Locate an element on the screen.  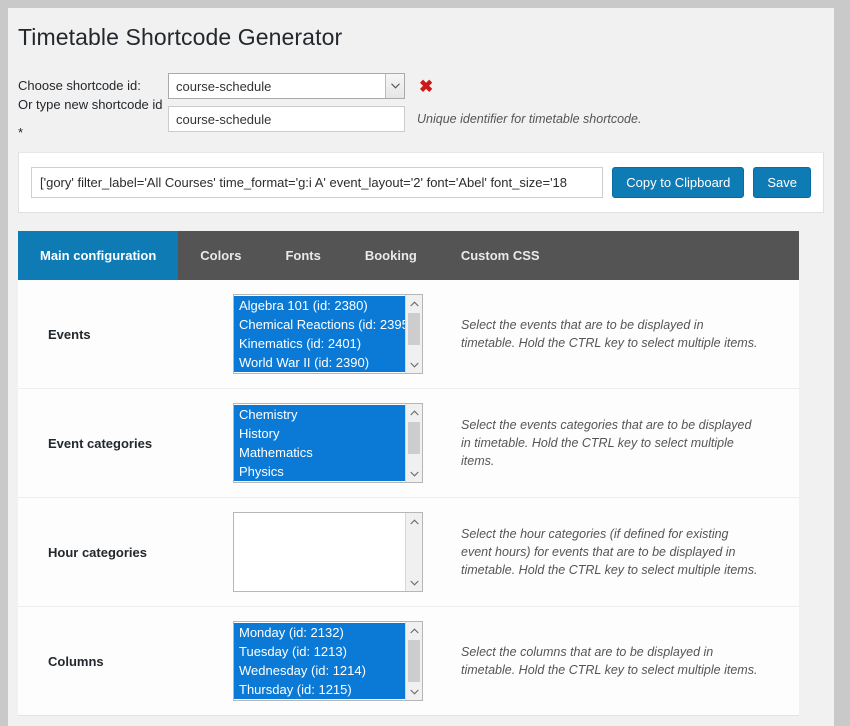
tab-main-configuration: Main configuration is located at coordinates (98, 255).